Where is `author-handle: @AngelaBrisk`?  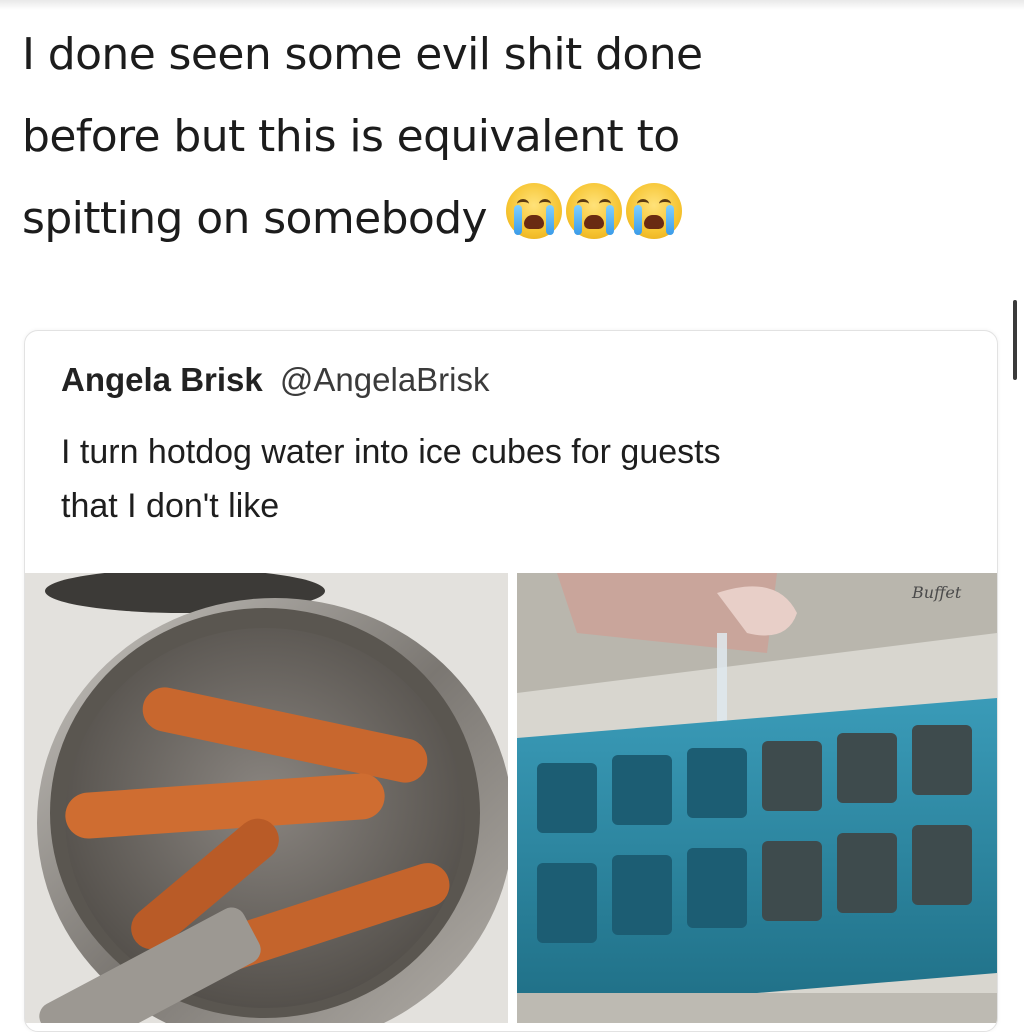 author-handle: @AngelaBrisk is located at coordinates (385, 379).